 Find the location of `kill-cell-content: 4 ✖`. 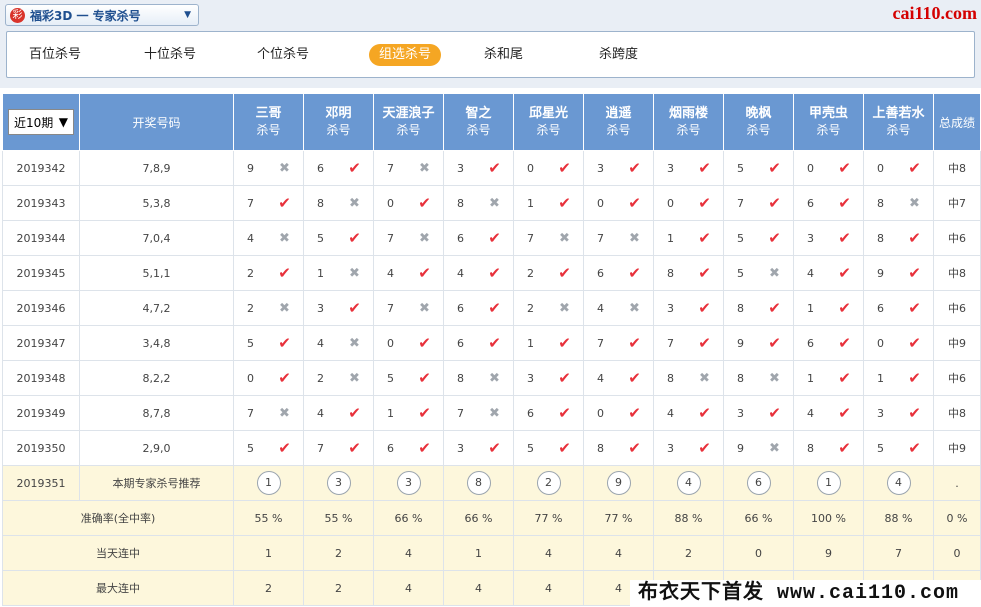

kill-cell-content: 4 ✖ is located at coordinates (339, 343).